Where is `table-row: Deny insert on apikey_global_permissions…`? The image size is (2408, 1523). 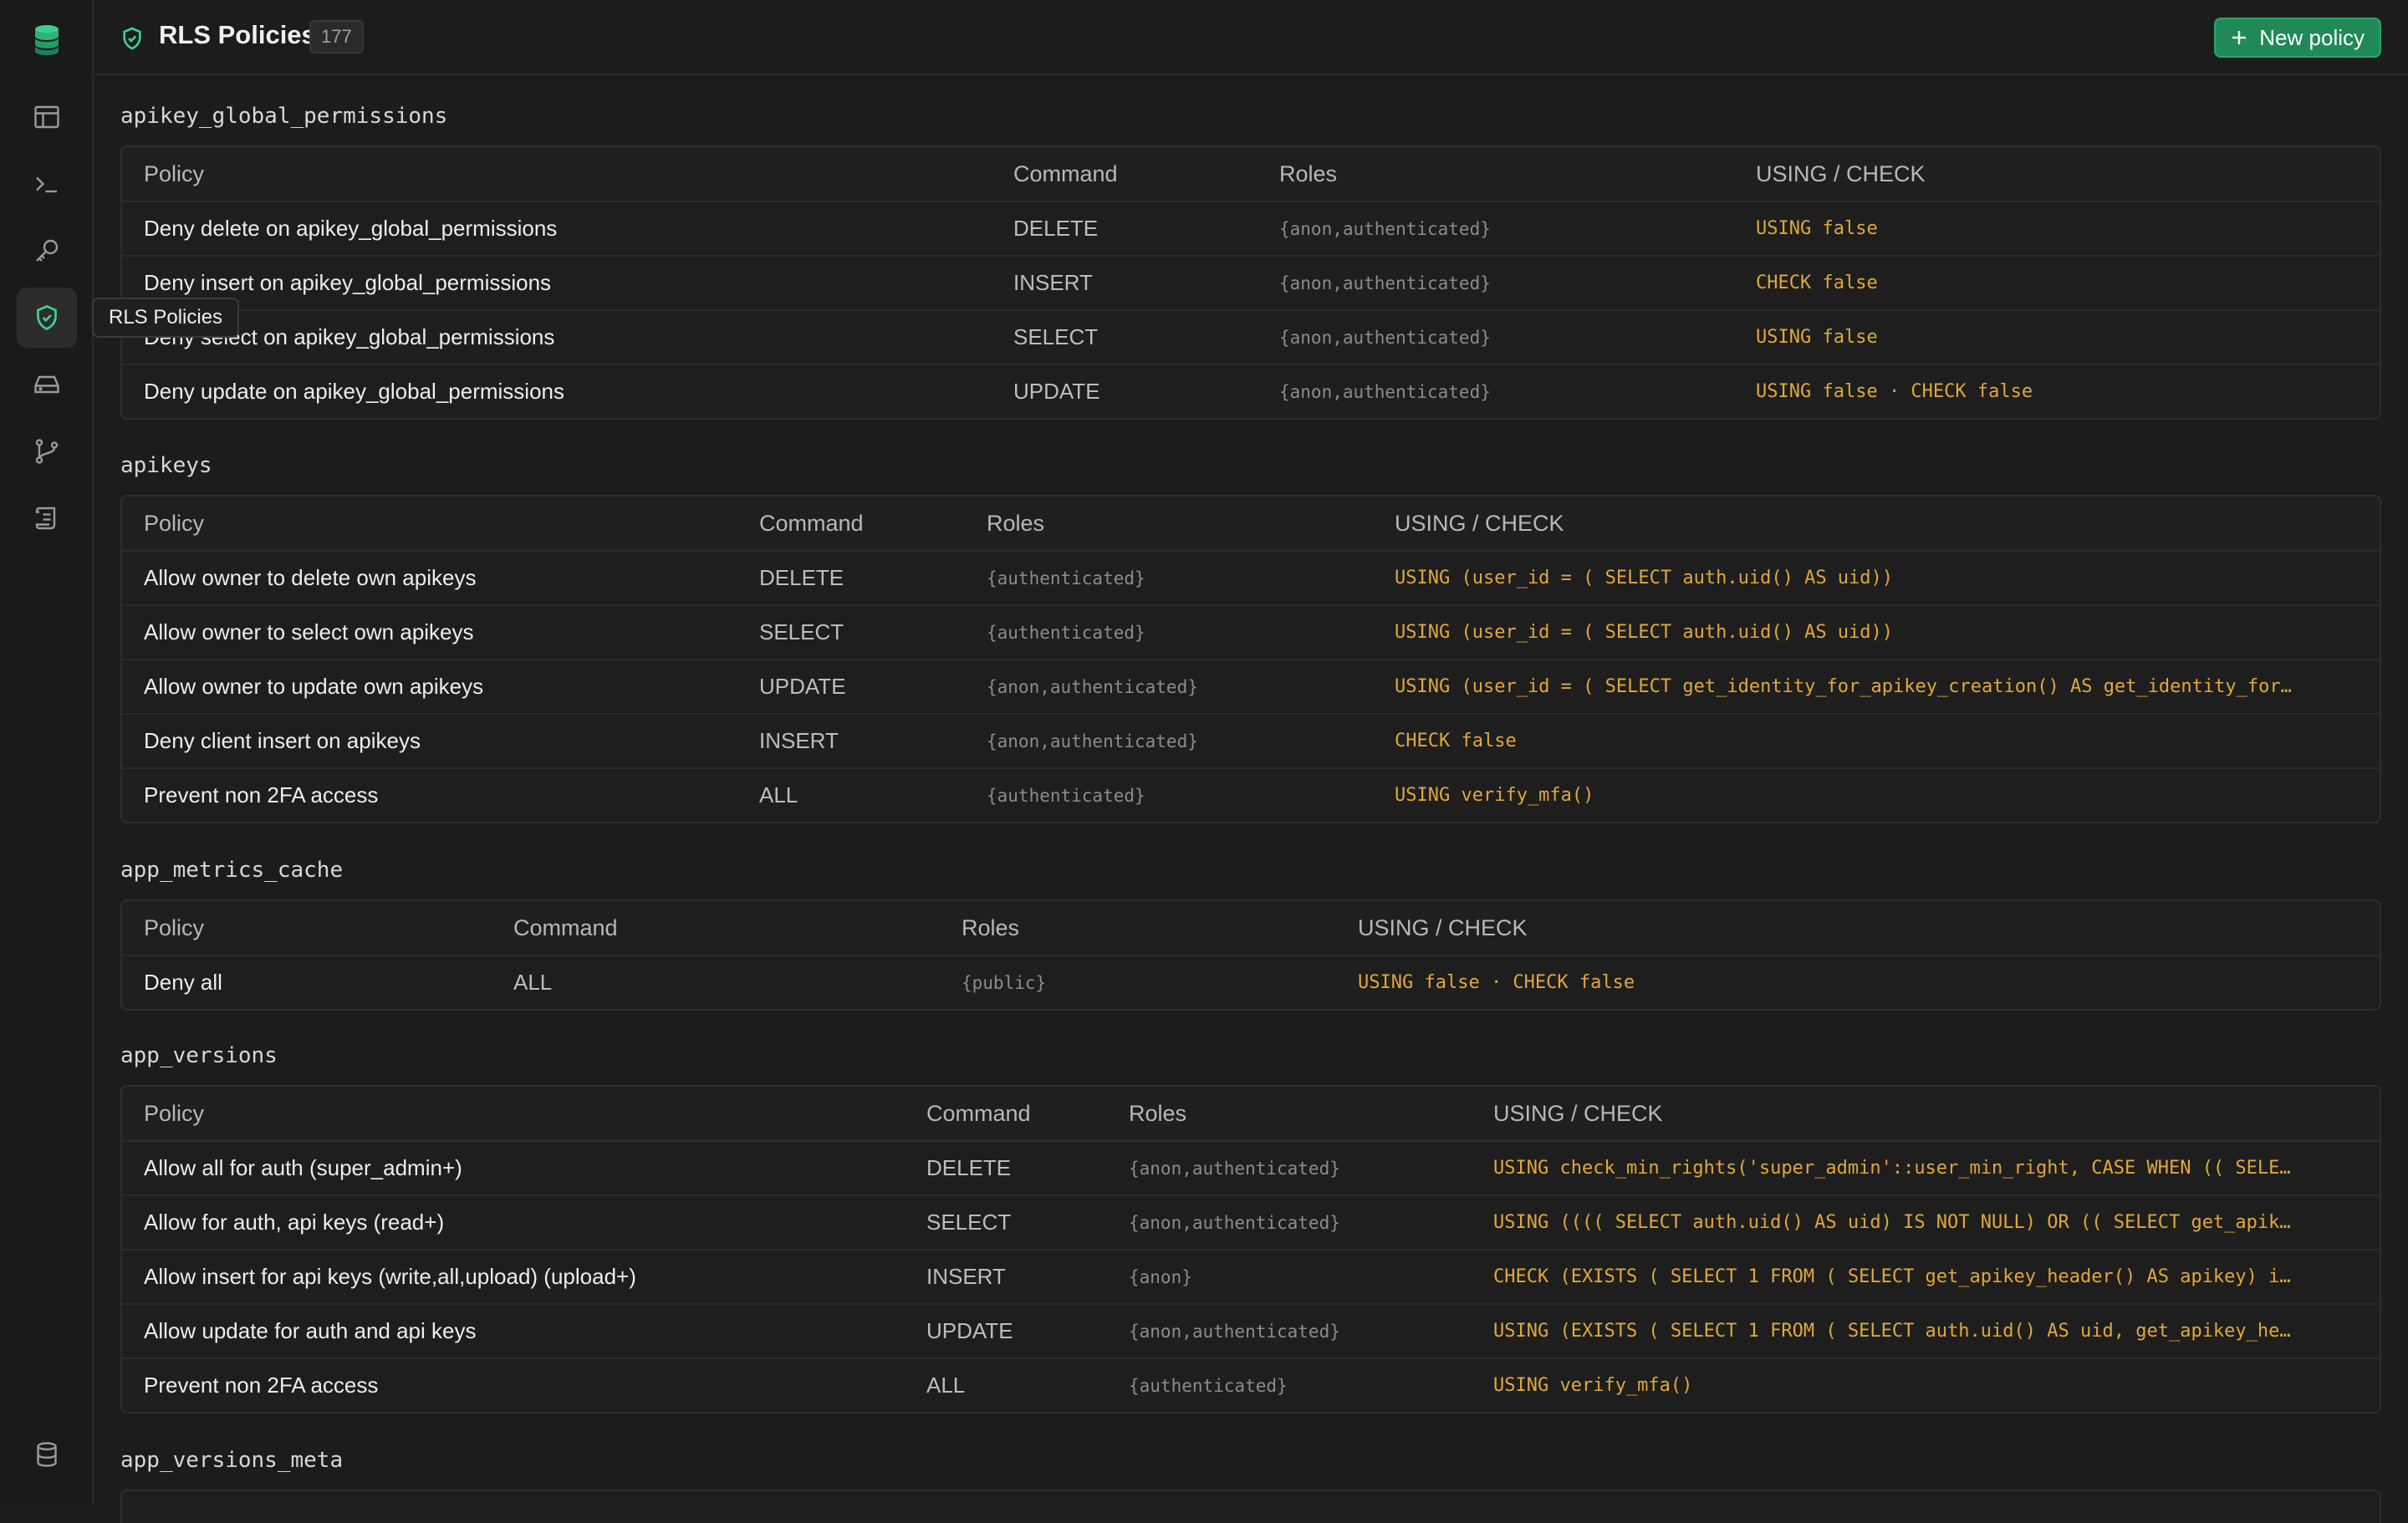 table-row: Deny insert on apikey_global_permissions… is located at coordinates (1251, 282).